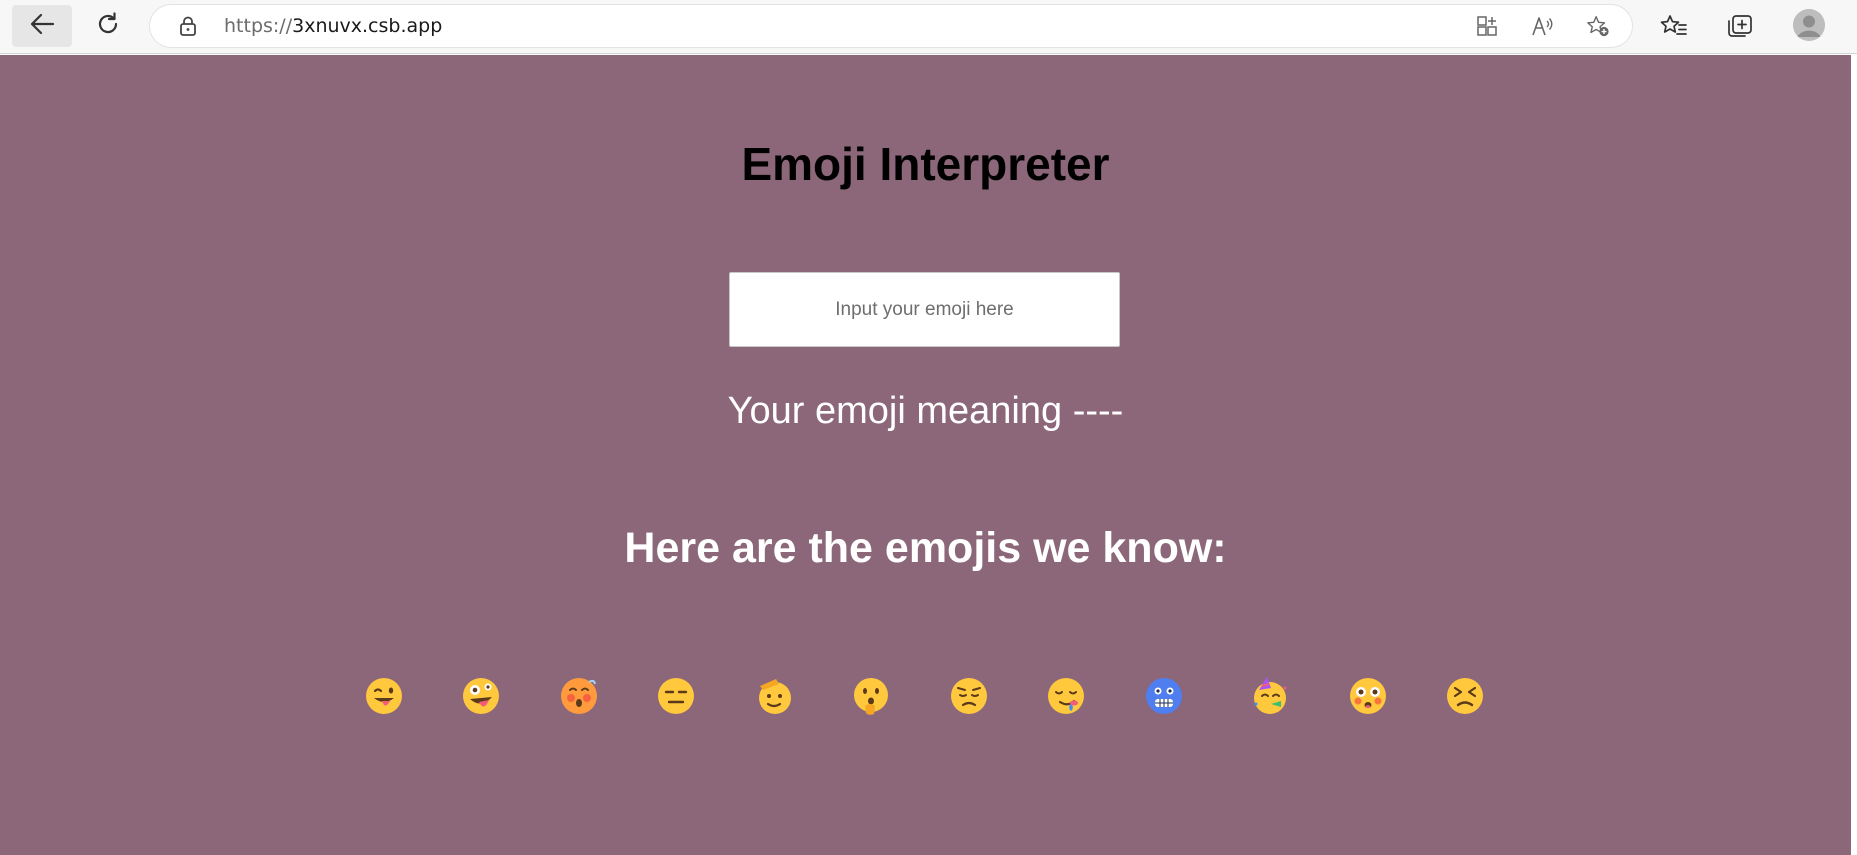 The height and width of the screenshot is (855, 1857). I want to click on saluting-face-icon, so click(774, 696).